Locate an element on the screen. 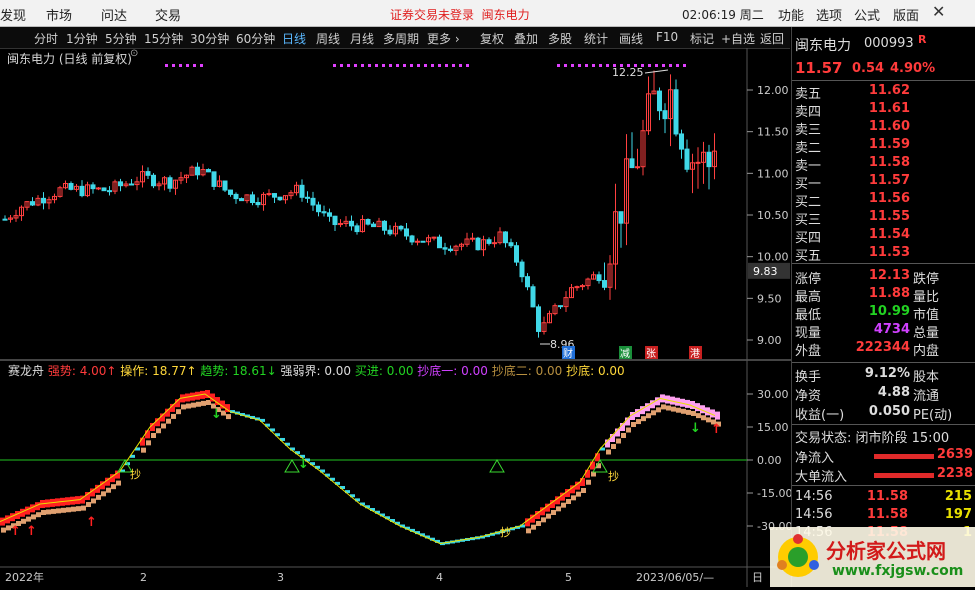 The image size is (975, 590). tool-add-watchlist: +自选 is located at coordinates (738, 38).